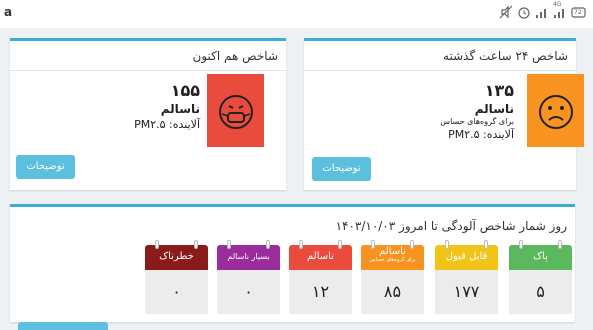 Image resolution: width=593 pixels, height=330 pixels. I want to click on status-left-glyph: a, so click(8, 12).